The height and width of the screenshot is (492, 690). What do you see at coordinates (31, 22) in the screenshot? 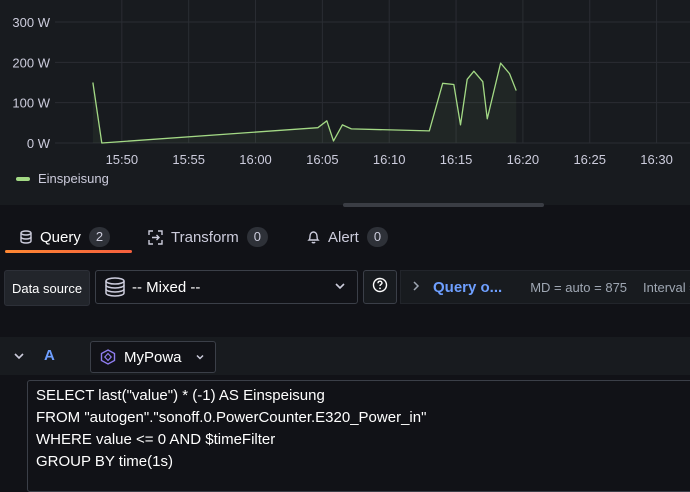
I see `y-tick-label: 300 W` at bounding box center [31, 22].